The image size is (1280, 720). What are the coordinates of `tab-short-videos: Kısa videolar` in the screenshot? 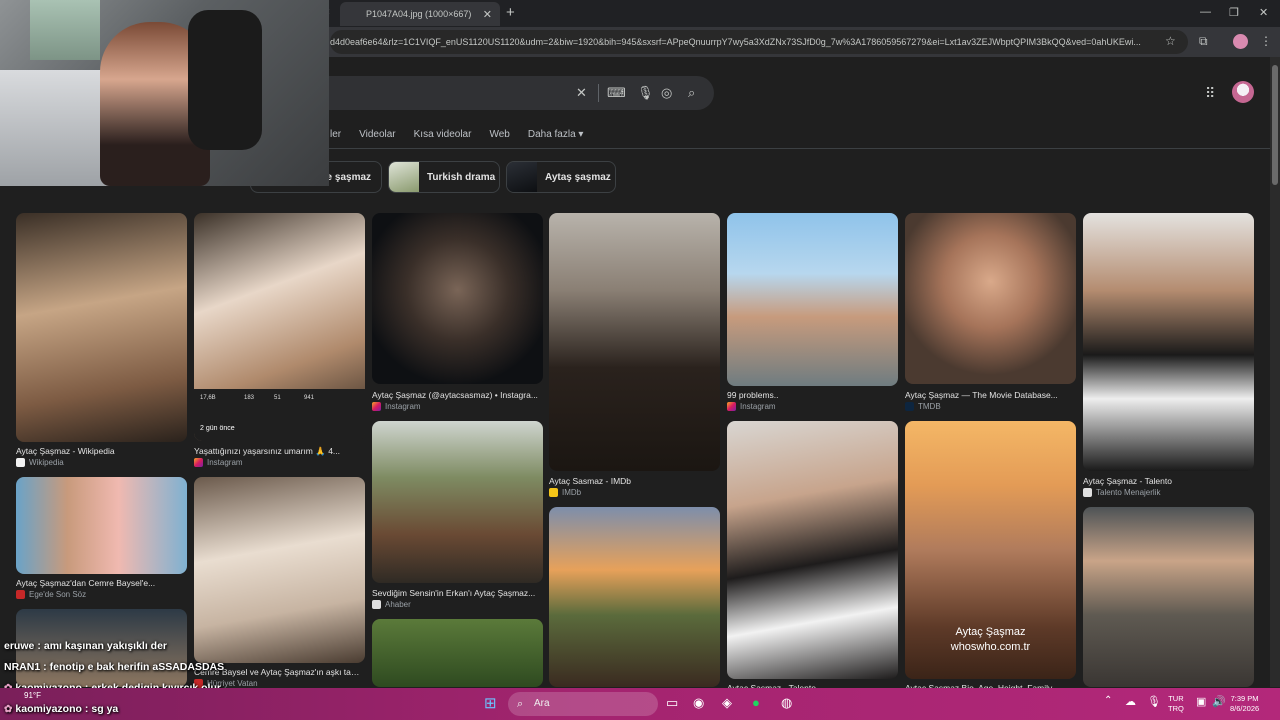 It's located at (443, 134).